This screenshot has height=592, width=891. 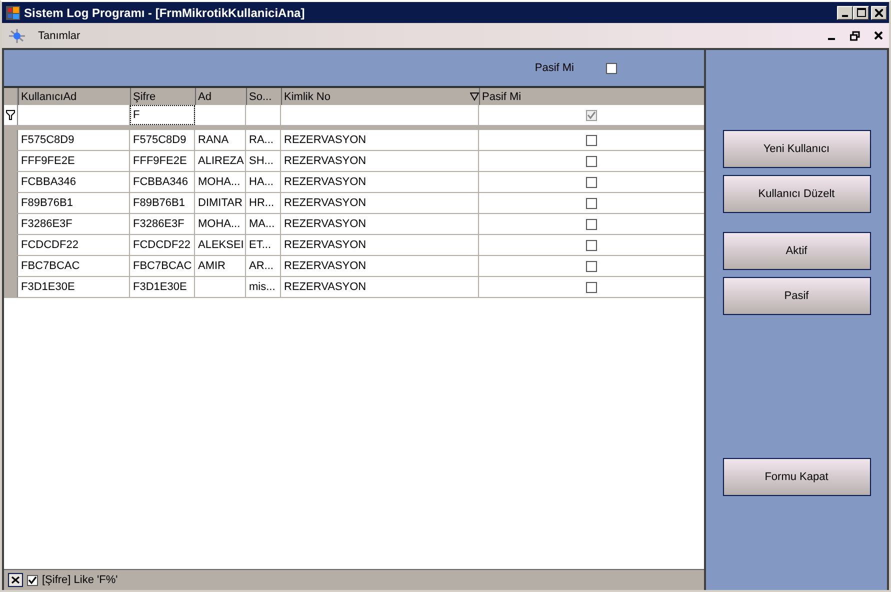 I want to click on maximize-button, so click(x=861, y=13).